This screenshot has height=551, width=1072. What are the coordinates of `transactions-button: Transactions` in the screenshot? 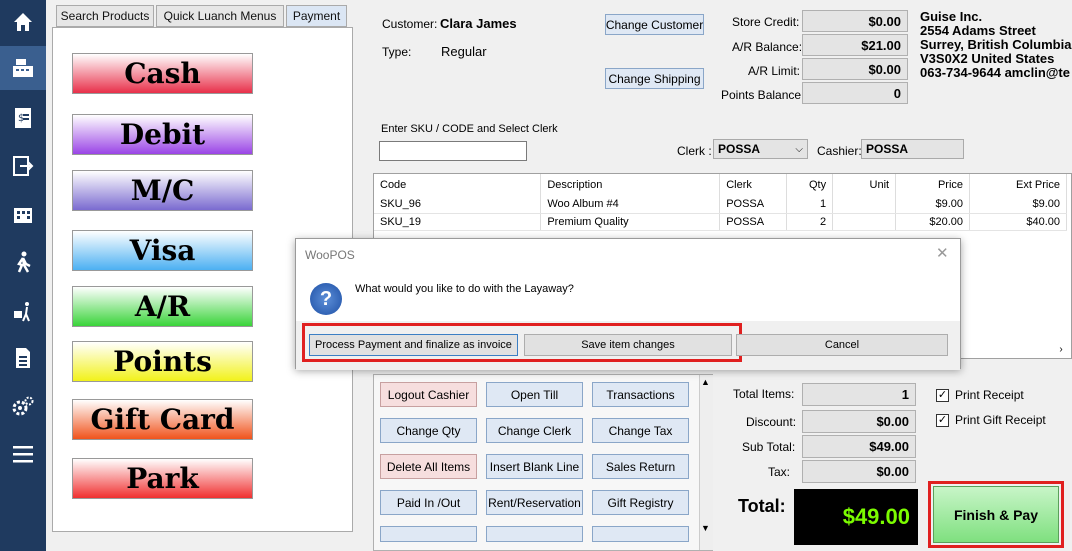 It's located at (640, 394).